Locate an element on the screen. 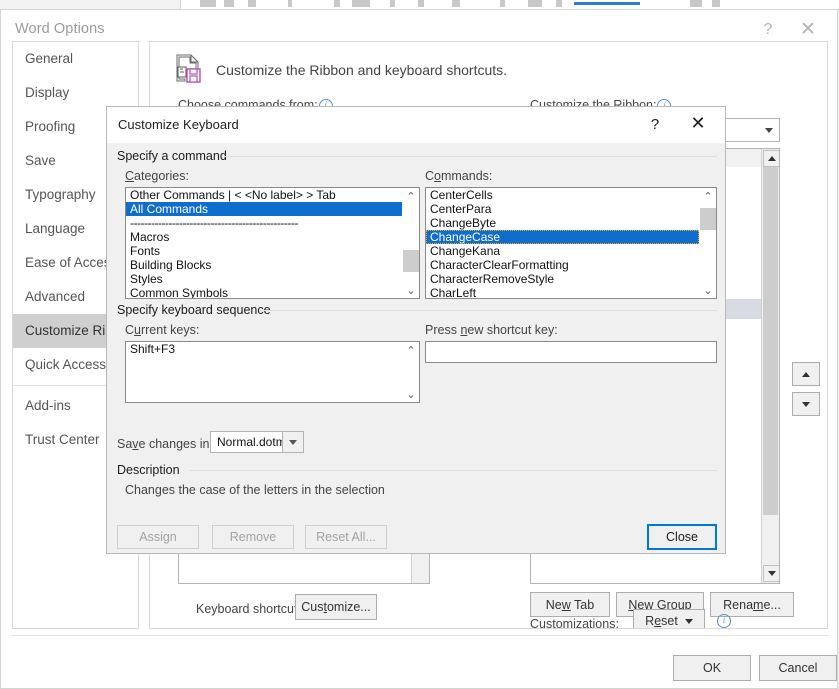 The height and width of the screenshot is (689, 839). save-changes-in-combobox: Normal.dotm is located at coordinates (257, 442).